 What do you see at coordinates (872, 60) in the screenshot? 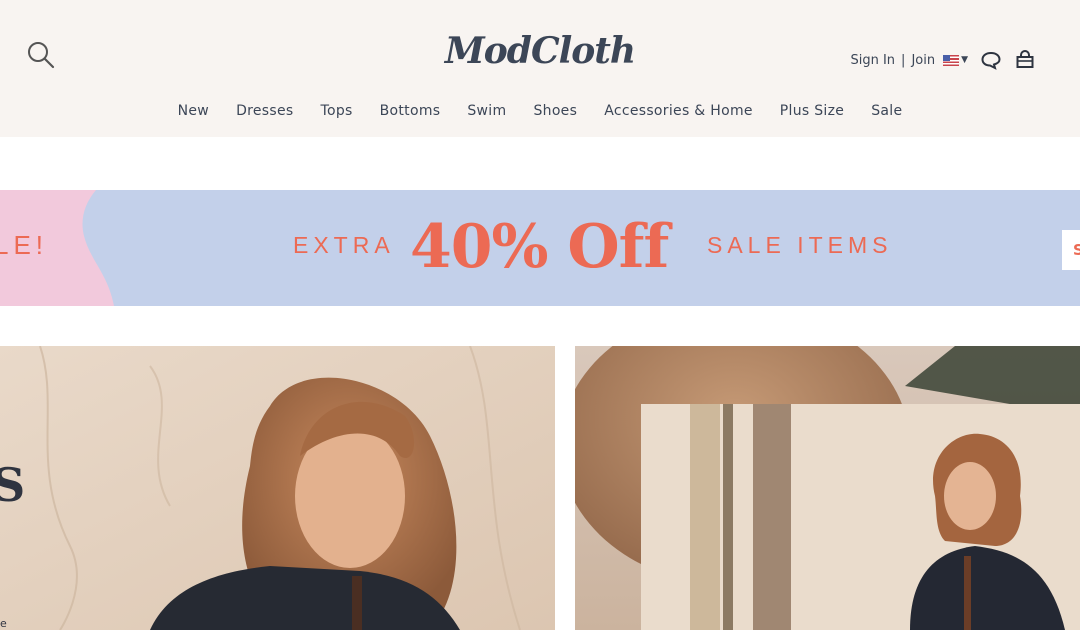
I see `sign-in-link: Sign In` at bounding box center [872, 60].